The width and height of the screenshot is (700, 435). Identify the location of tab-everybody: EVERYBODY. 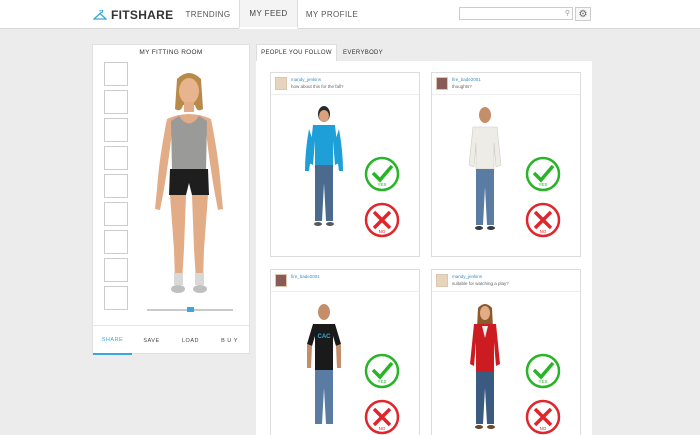
(363, 52).